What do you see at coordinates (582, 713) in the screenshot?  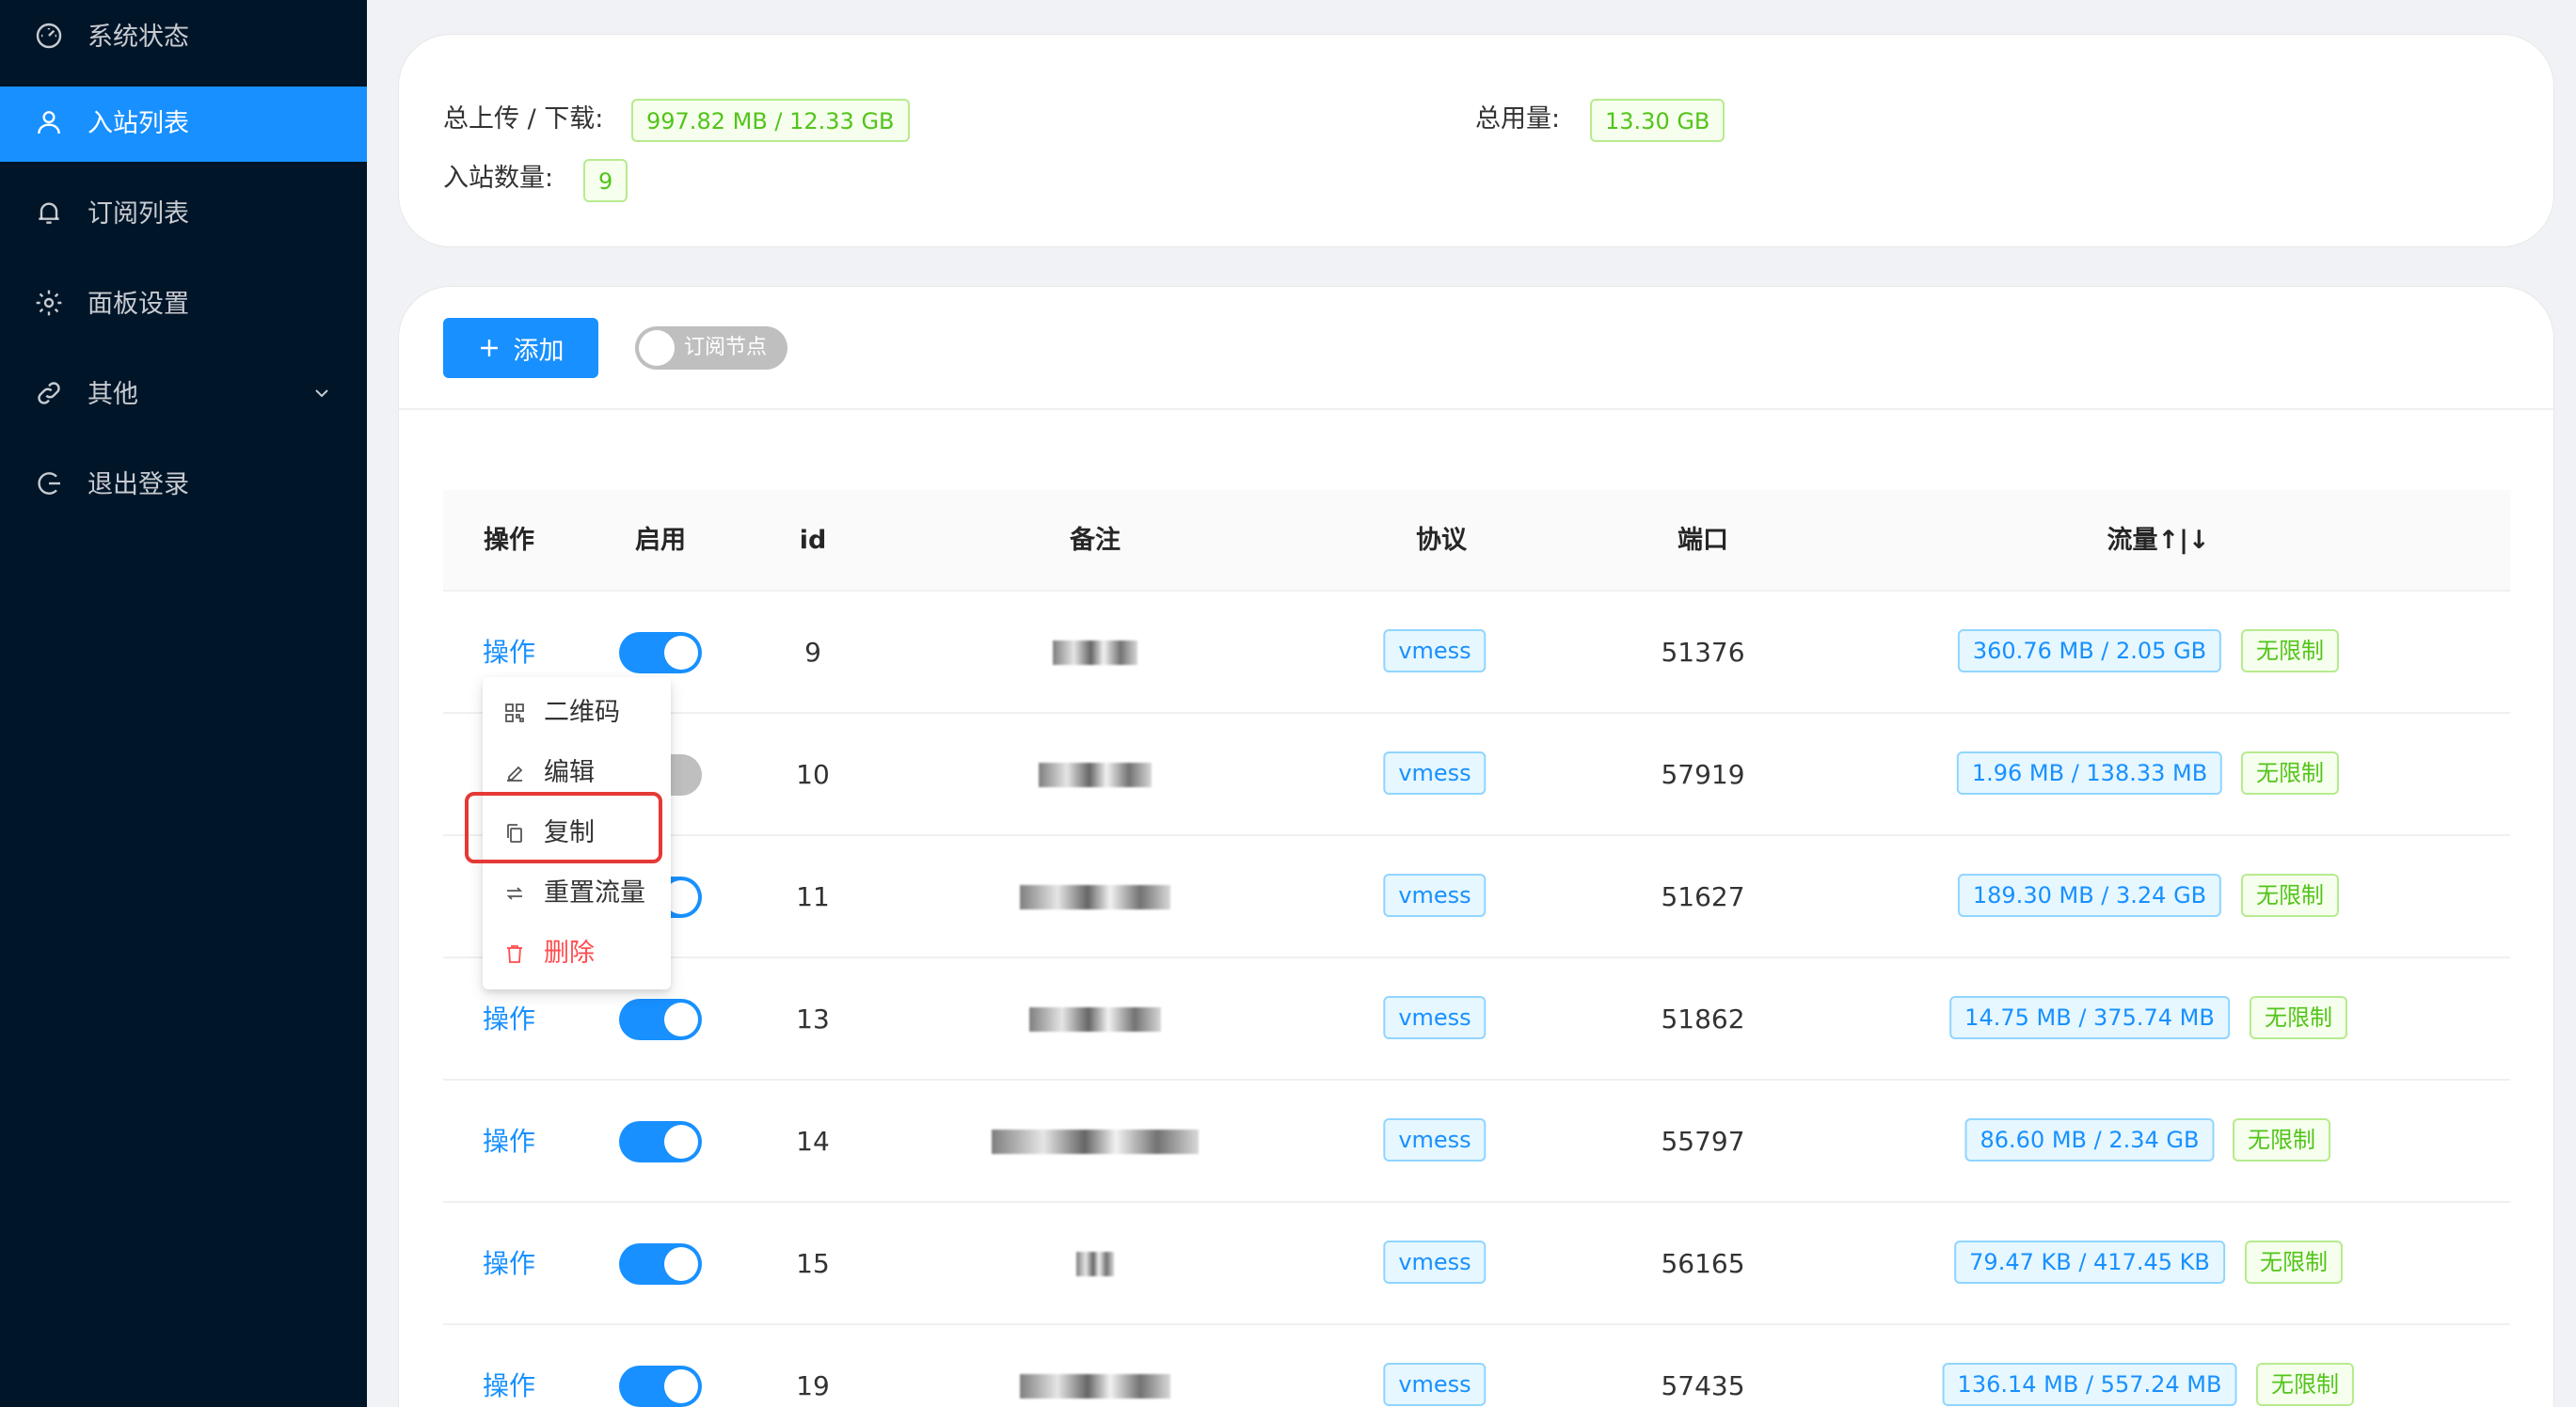 I see `menu-item-label: 二维码` at bounding box center [582, 713].